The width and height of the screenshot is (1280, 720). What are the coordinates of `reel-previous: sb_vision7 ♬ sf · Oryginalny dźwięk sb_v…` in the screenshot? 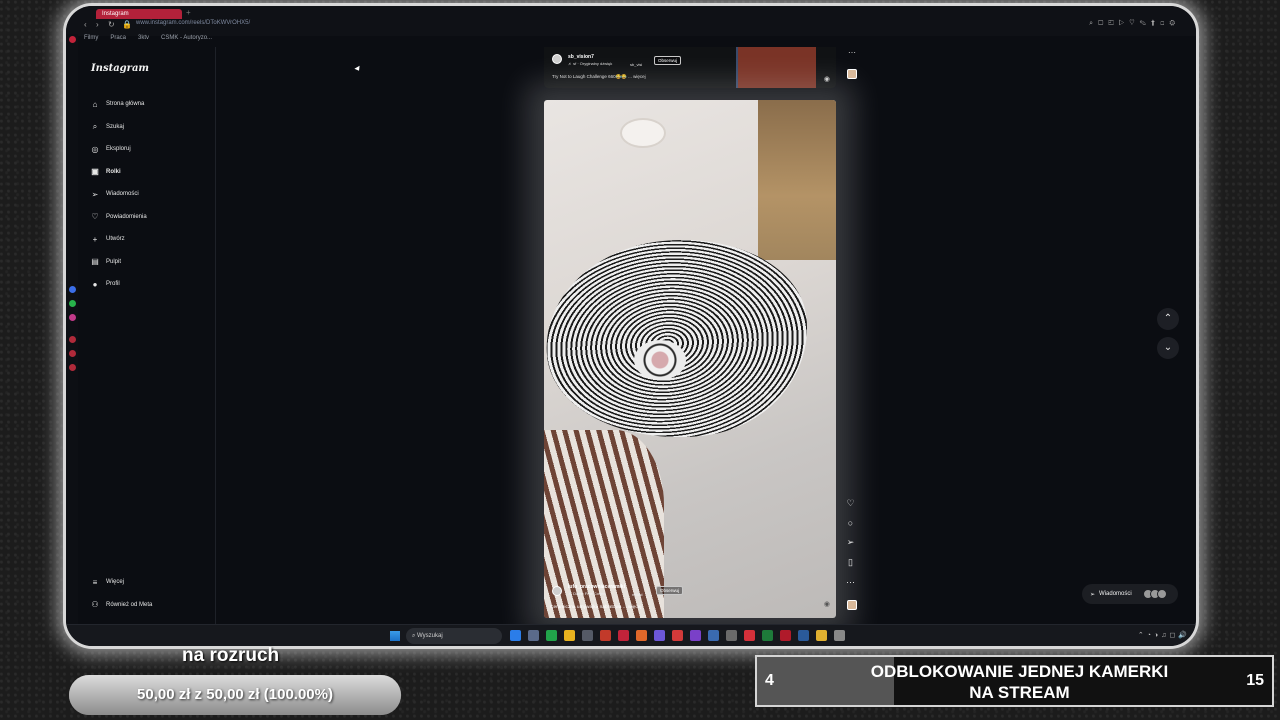 It's located at (690, 67).